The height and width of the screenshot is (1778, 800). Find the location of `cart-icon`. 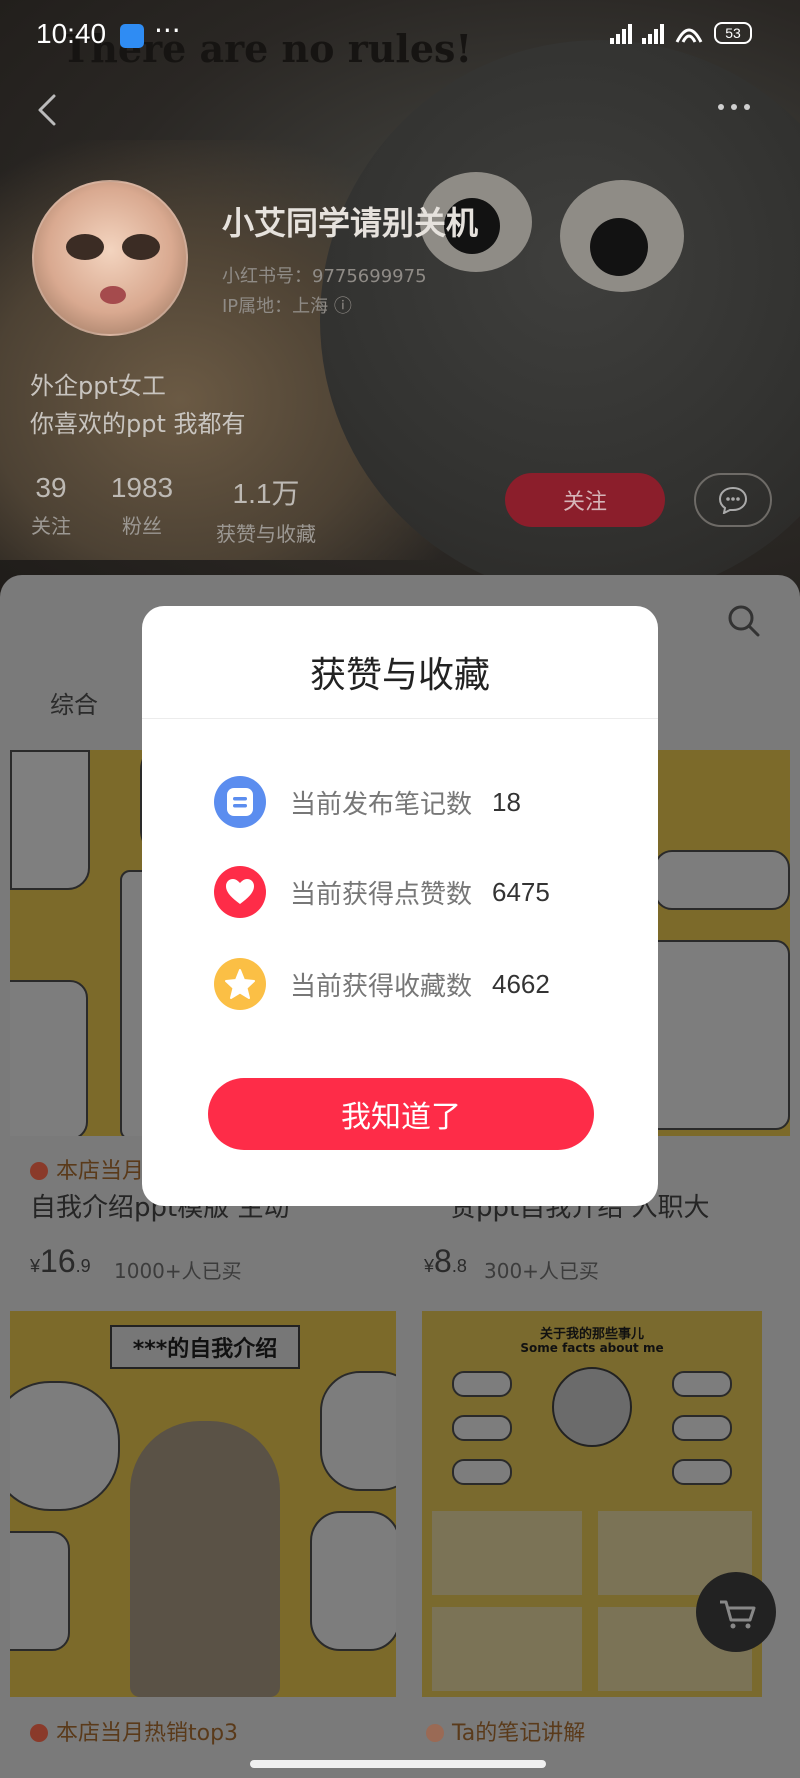

cart-icon is located at coordinates (738, 1614).